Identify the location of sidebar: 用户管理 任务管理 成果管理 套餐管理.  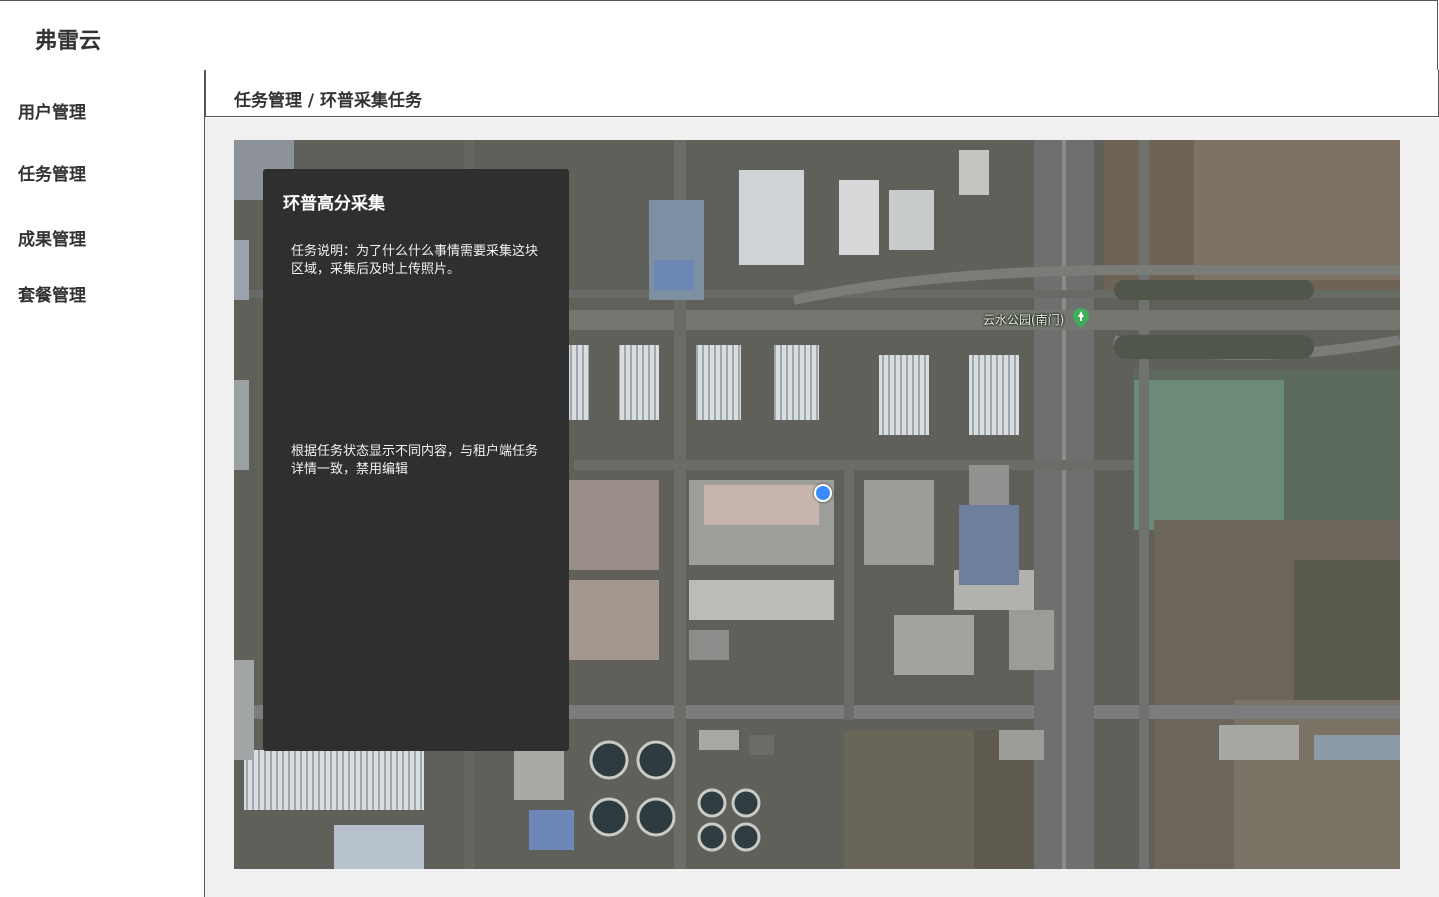
(102, 483).